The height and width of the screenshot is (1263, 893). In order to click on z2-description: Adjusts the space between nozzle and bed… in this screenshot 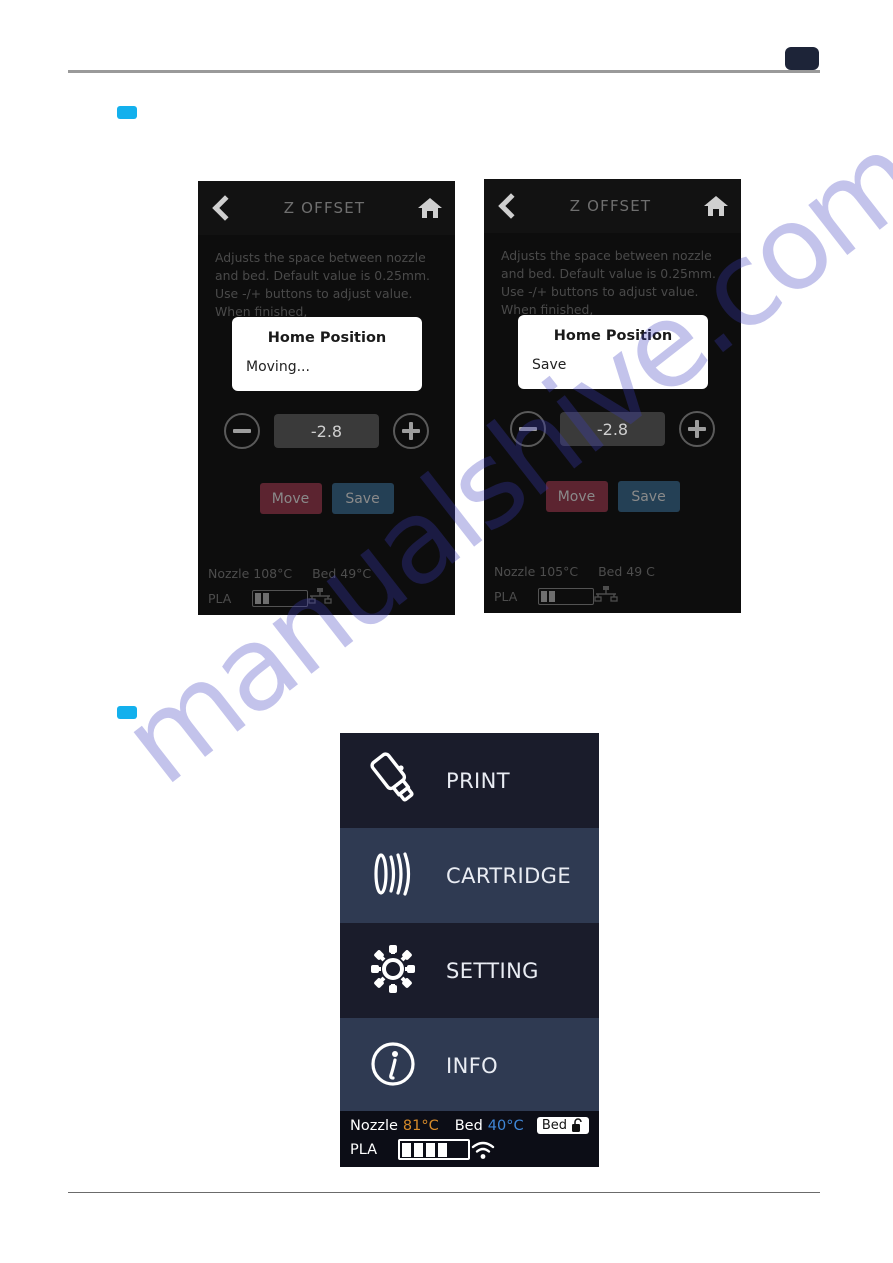, I will do `click(608, 282)`.